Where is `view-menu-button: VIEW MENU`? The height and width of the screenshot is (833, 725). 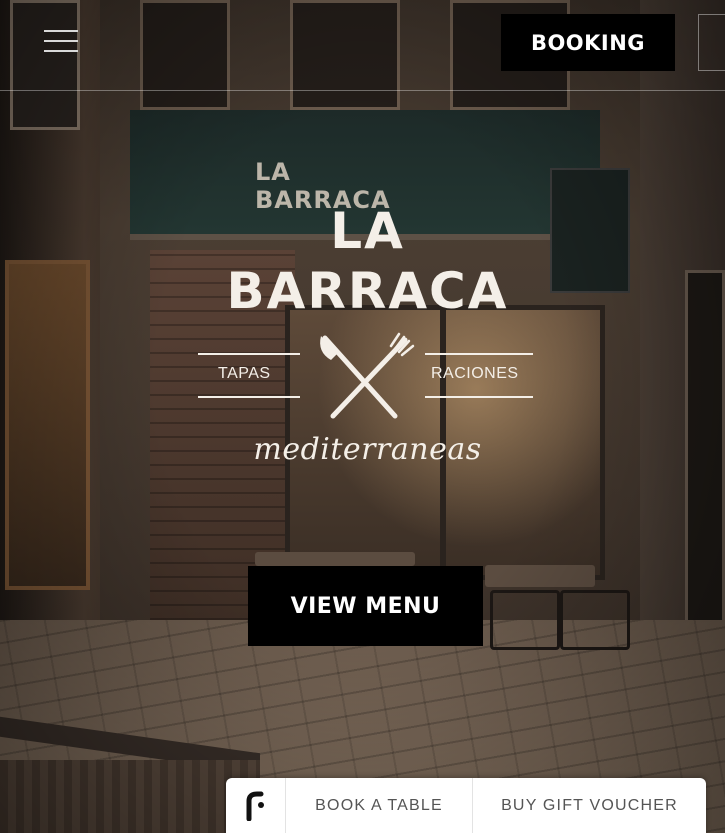 view-menu-button: VIEW MENU is located at coordinates (365, 606).